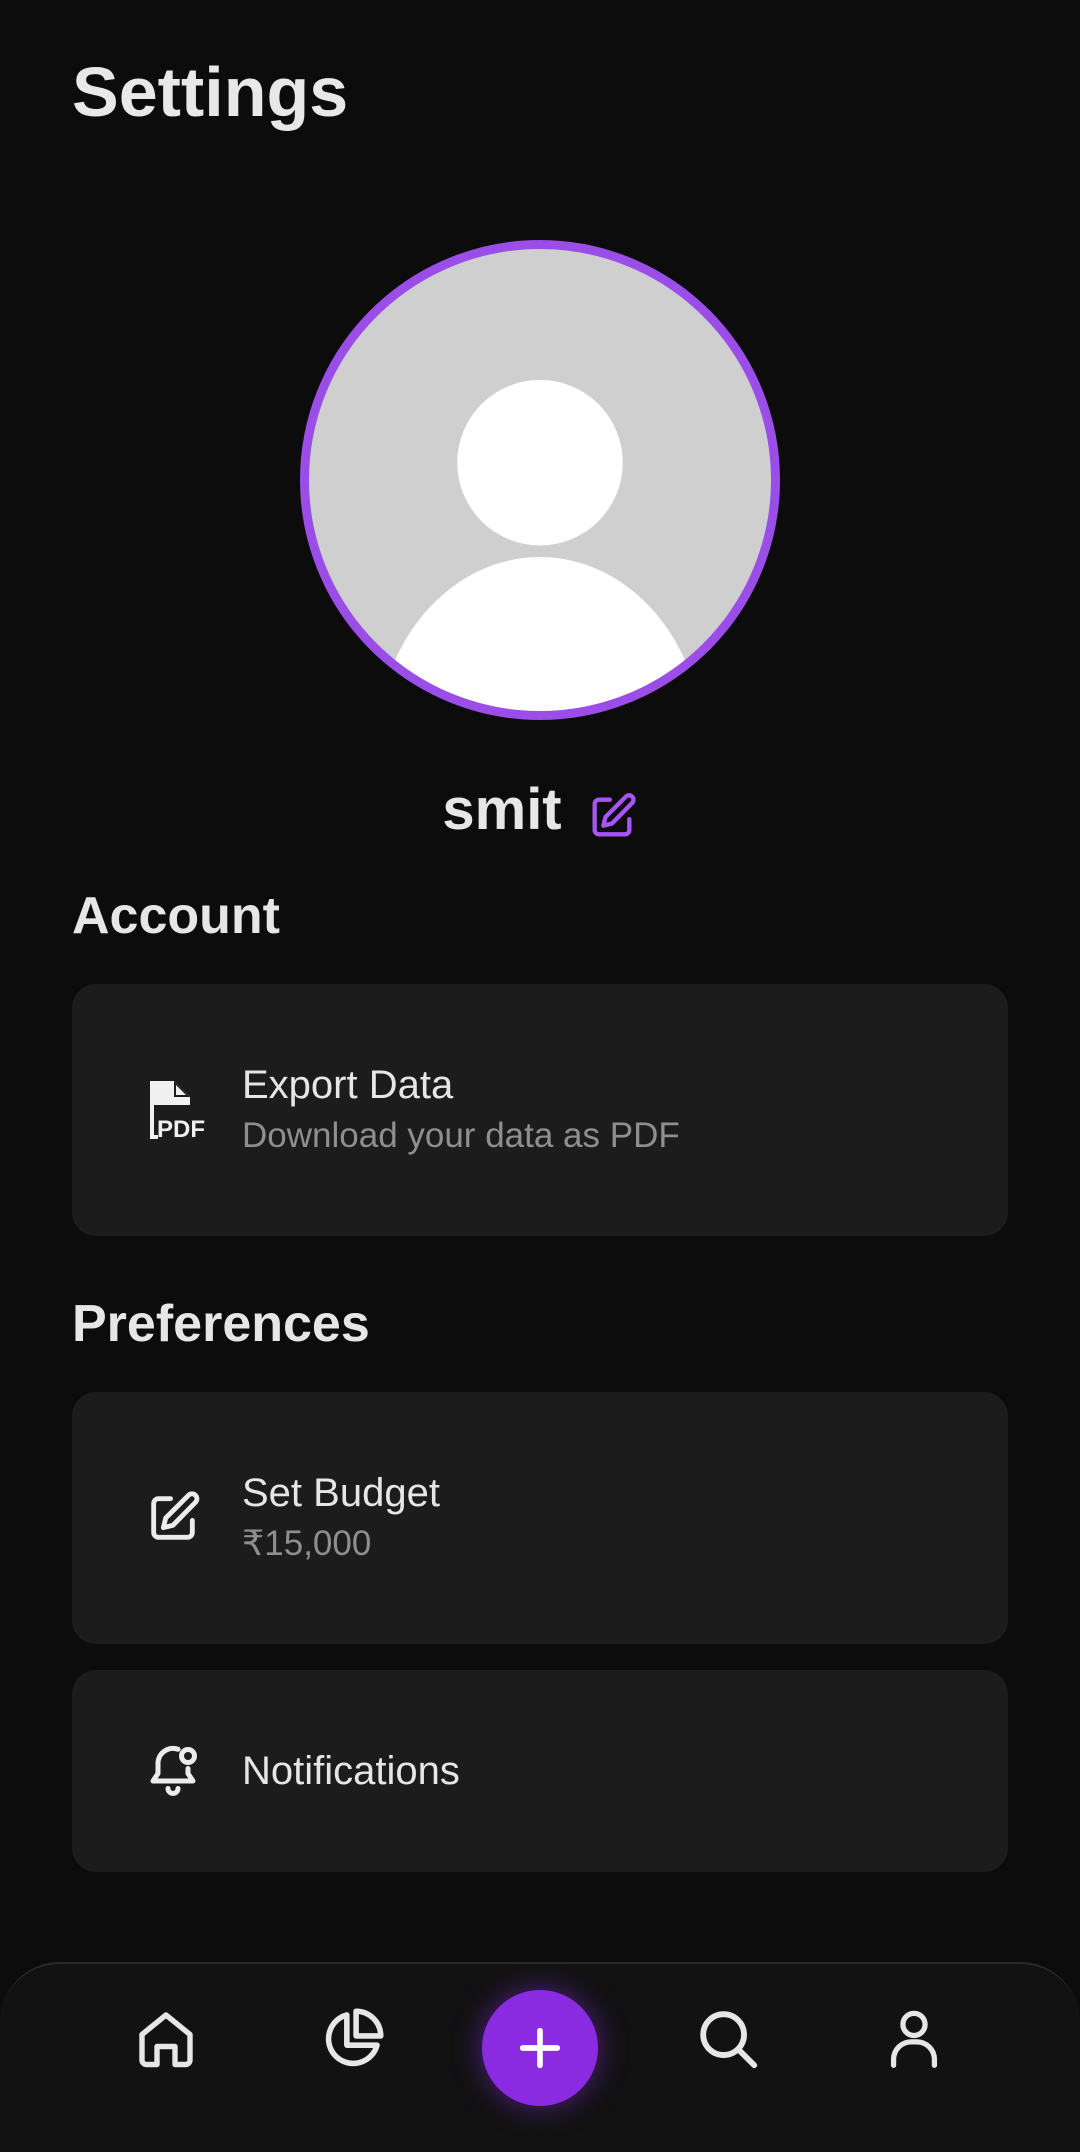 This screenshot has width=1080, height=2152. What do you see at coordinates (307, 1543) in the screenshot?
I see `budget-value: ₹15,000` at bounding box center [307, 1543].